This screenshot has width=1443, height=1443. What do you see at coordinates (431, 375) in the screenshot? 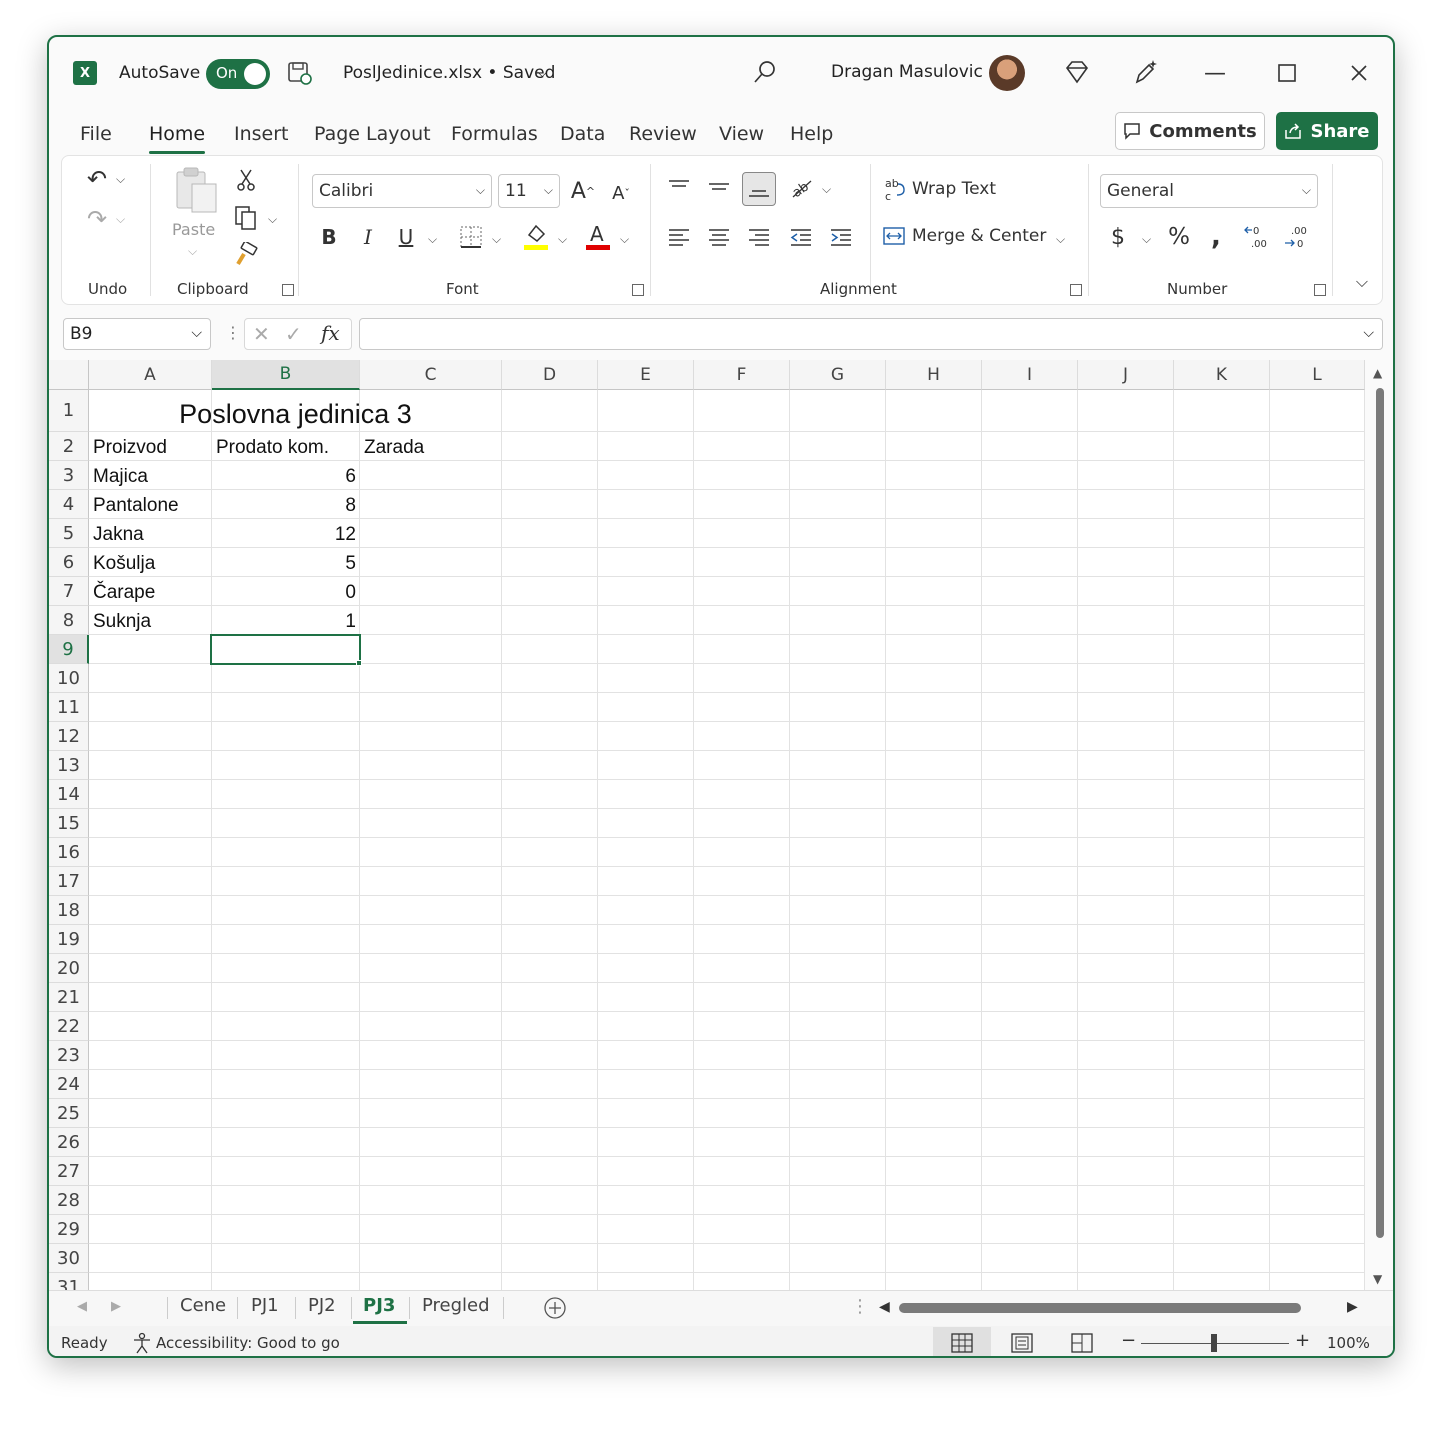
I see `column-header-c: C` at bounding box center [431, 375].